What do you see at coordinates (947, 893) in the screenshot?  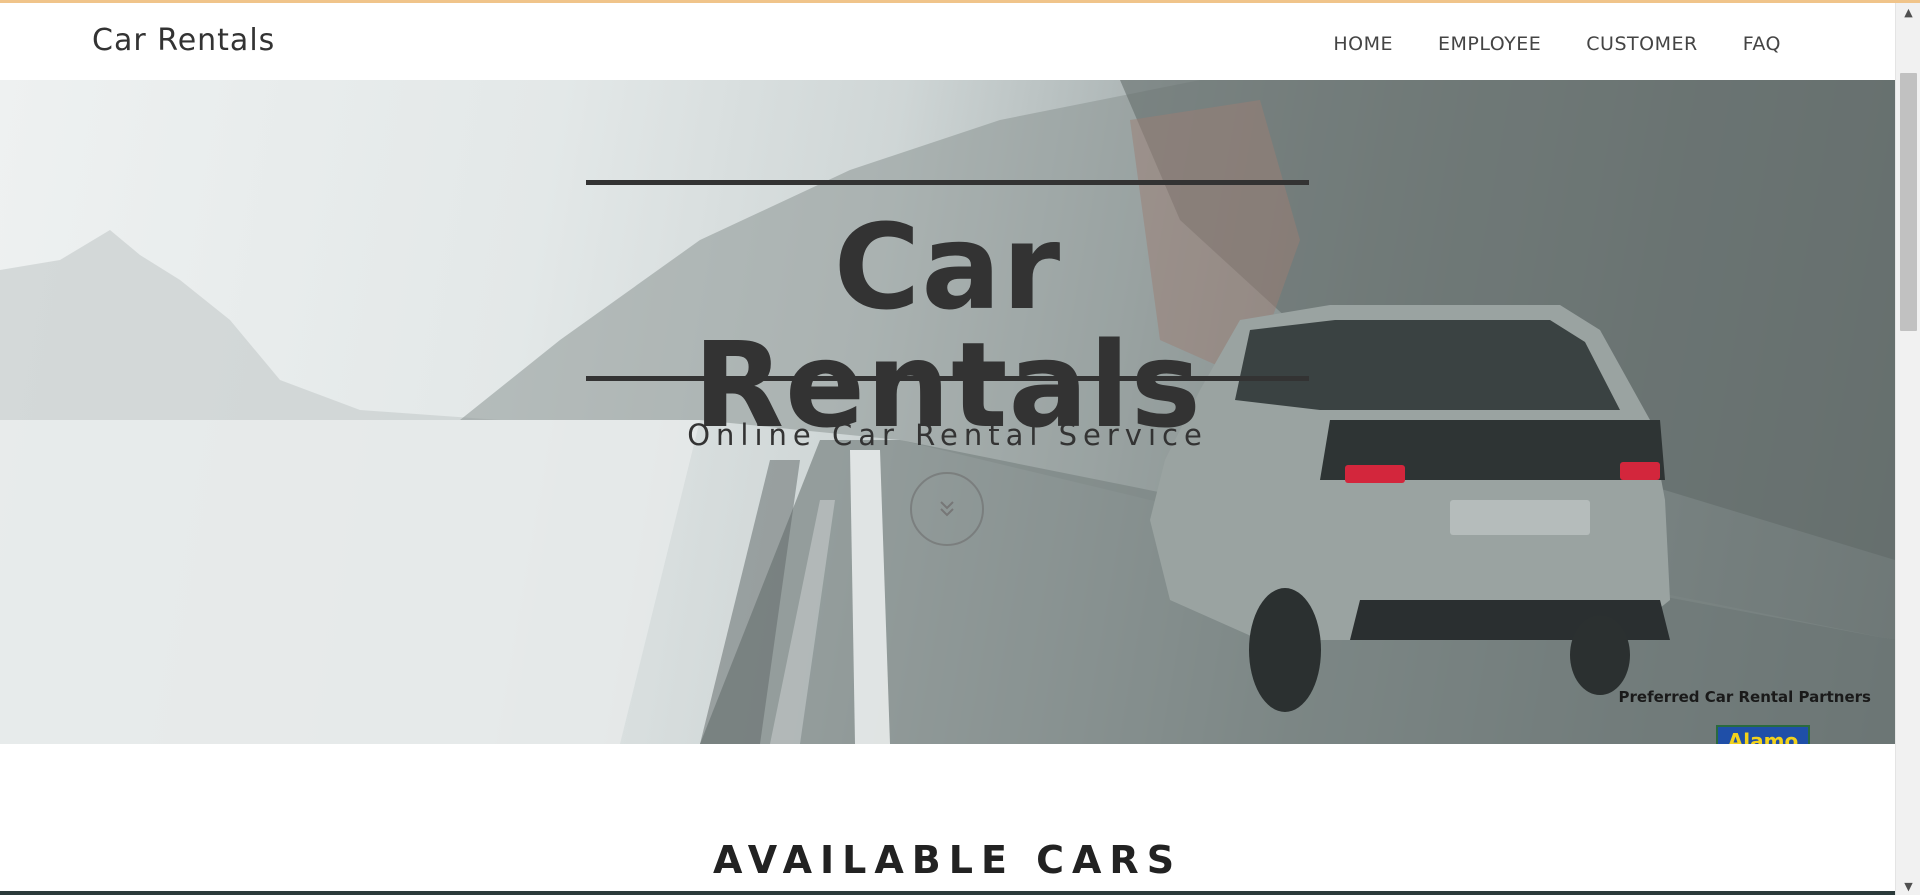 I see `bottom-edge` at bounding box center [947, 893].